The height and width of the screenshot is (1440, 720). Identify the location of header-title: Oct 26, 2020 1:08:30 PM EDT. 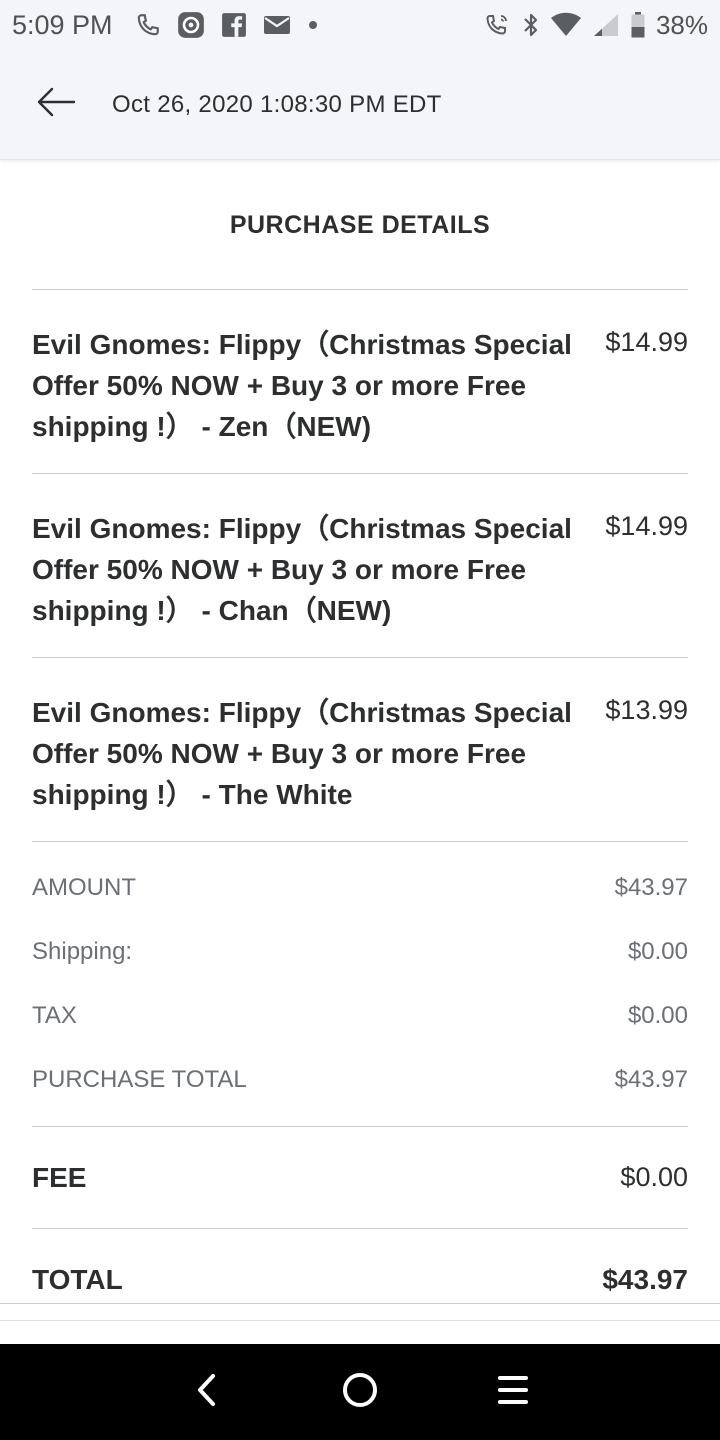
(277, 104).